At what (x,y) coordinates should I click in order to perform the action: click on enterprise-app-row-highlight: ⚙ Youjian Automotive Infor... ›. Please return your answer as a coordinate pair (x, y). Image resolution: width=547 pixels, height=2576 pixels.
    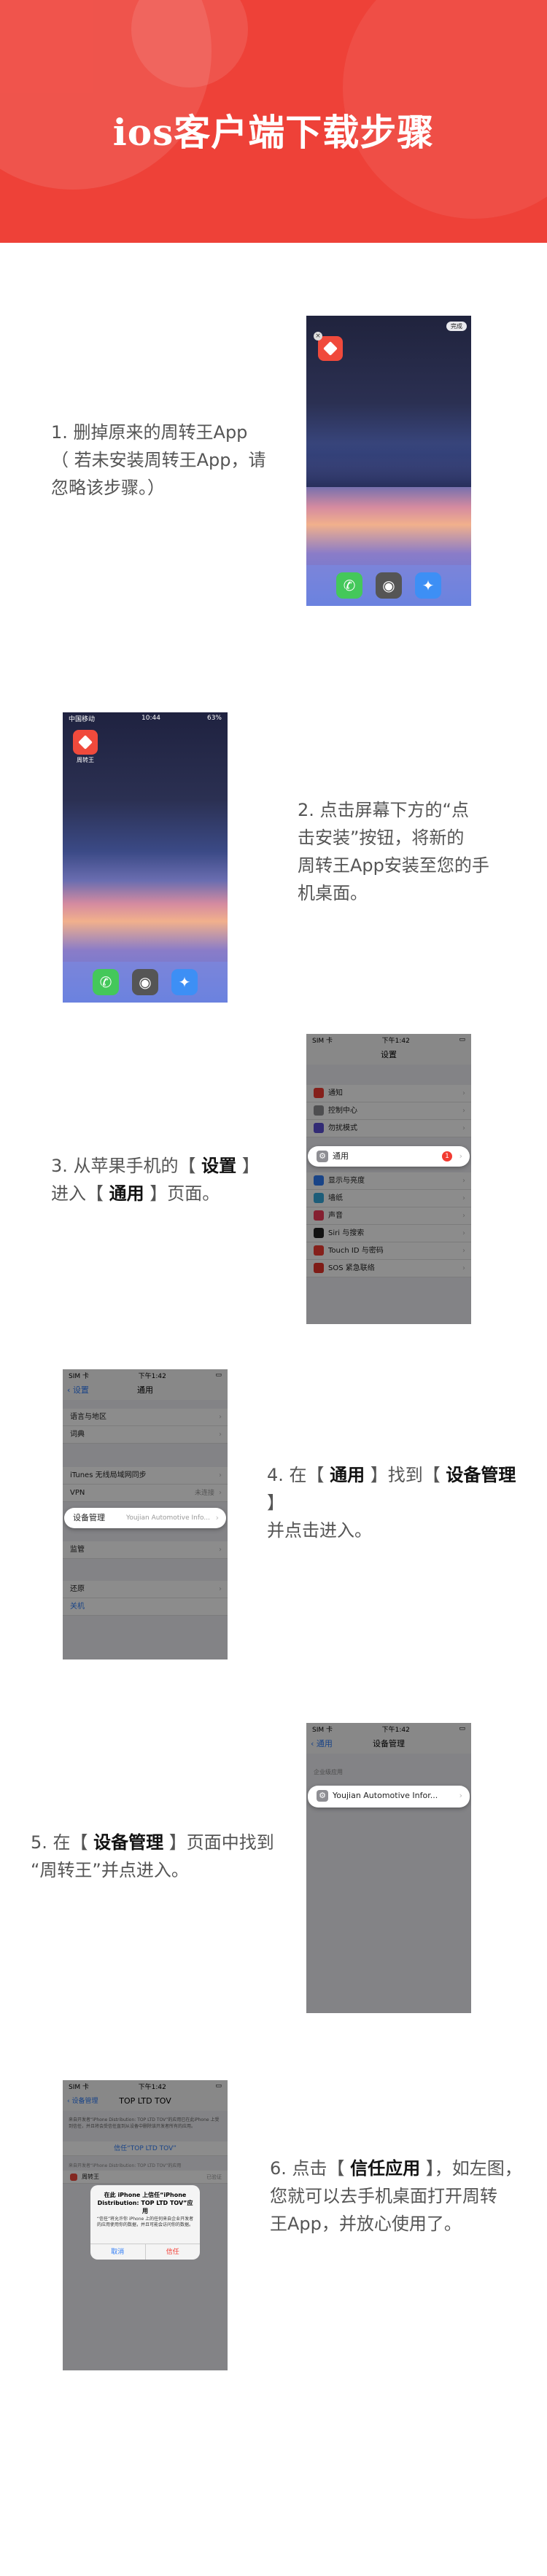
    Looking at the image, I should click on (389, 1797).